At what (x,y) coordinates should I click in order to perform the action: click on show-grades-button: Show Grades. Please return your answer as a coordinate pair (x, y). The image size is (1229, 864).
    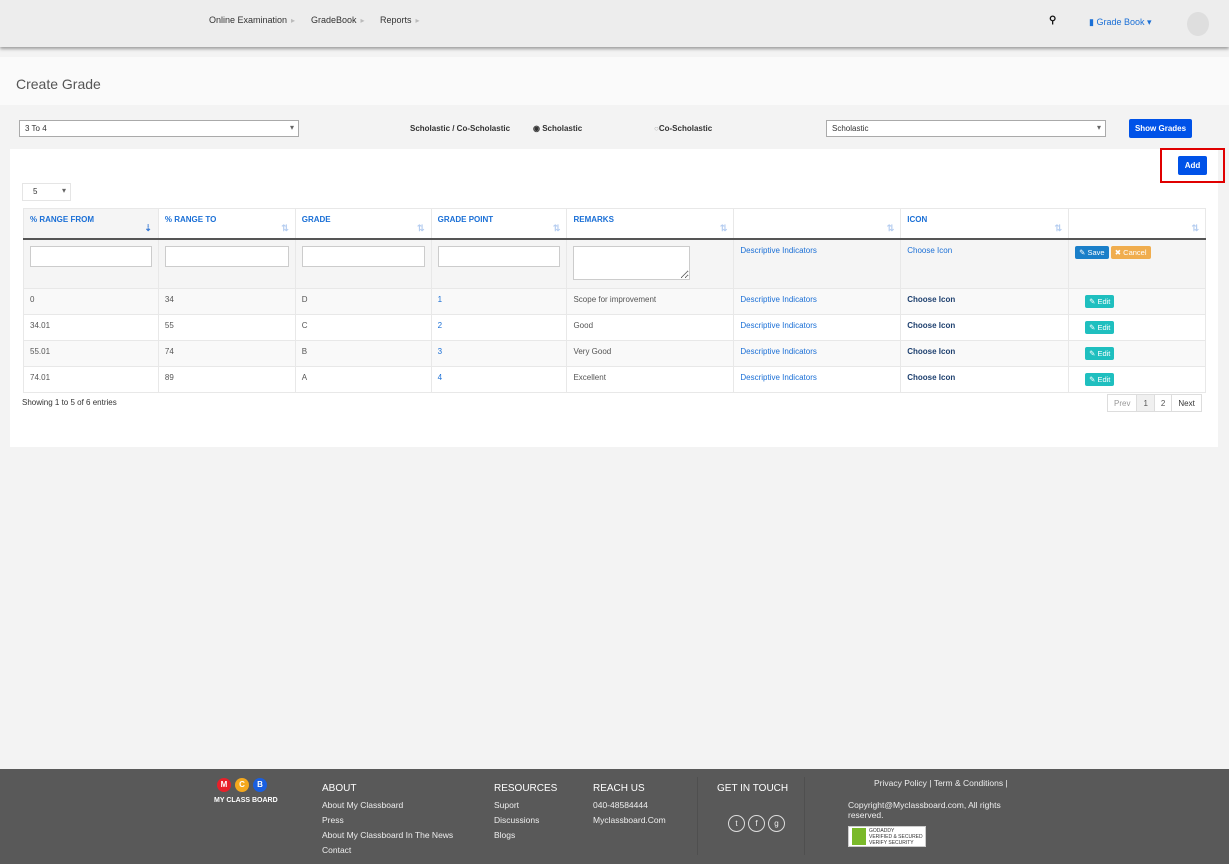
    Looking at the image, I should click on (1160, 128).